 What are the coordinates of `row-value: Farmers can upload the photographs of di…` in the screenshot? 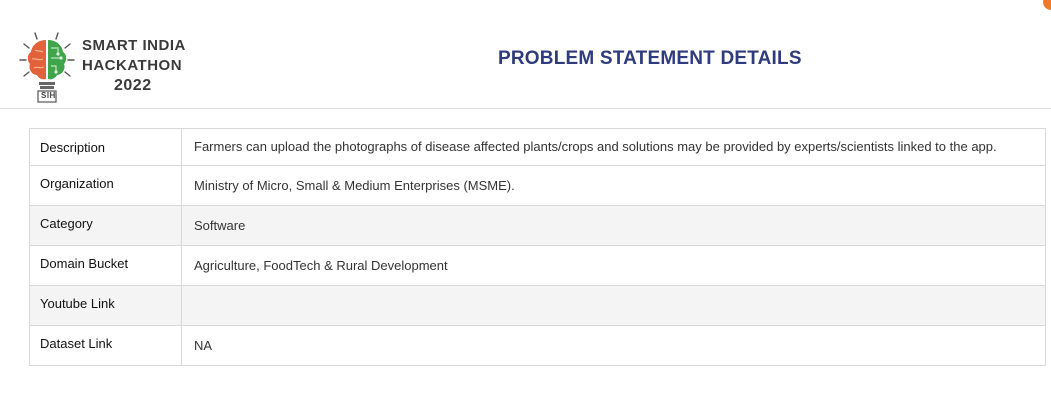 It's located at (613, 147).